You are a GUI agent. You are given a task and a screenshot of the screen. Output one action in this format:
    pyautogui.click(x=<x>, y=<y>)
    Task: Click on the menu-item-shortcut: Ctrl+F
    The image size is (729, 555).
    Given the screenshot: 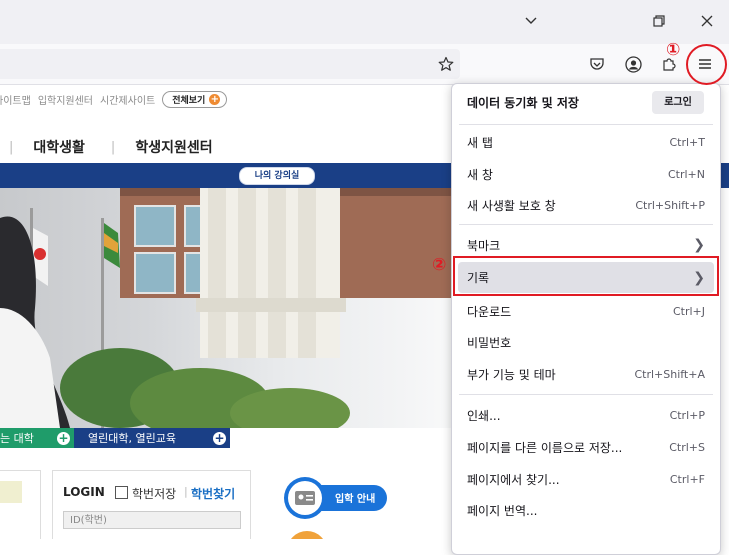 What is the action you would take?
    pyautogui.click(x=687, y=479)
    